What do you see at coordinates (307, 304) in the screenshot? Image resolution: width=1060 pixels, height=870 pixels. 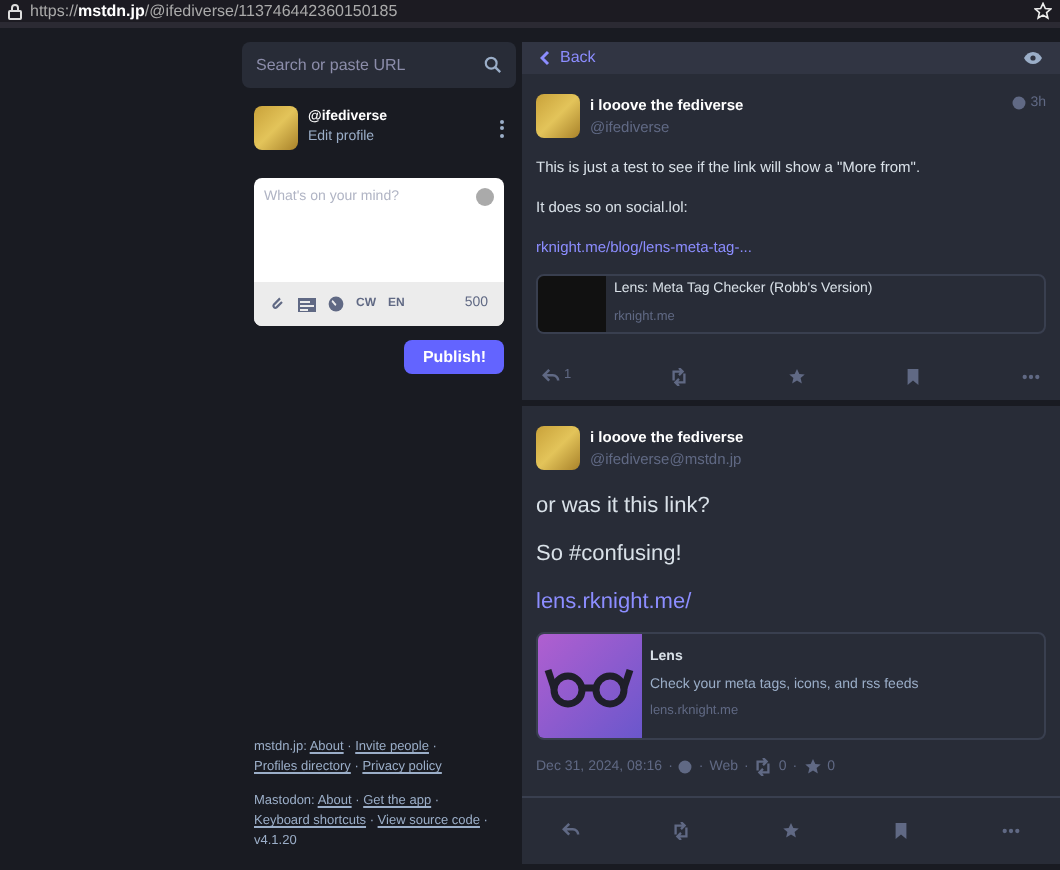 I see `poll-icon` at bounding box center [307, 304].